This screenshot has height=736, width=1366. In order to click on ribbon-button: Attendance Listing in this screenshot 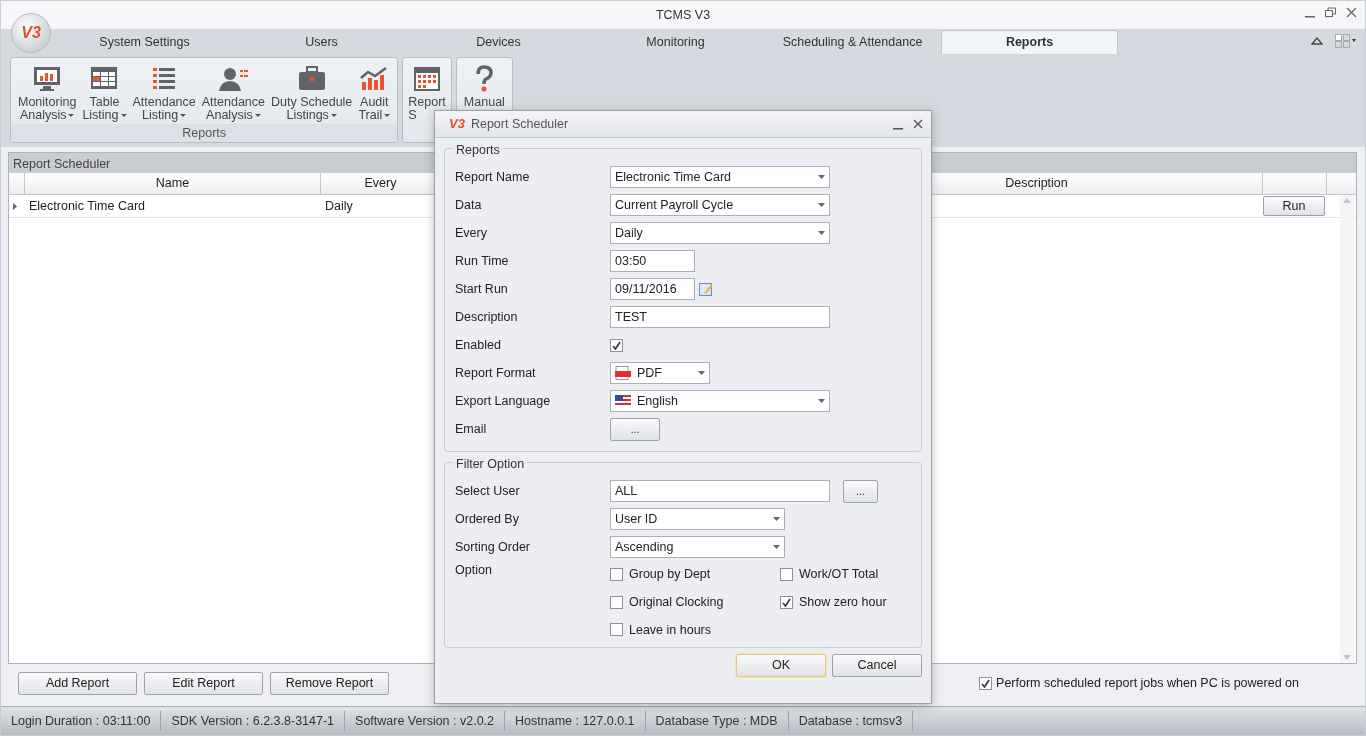, I will do `click(164, 93)`.